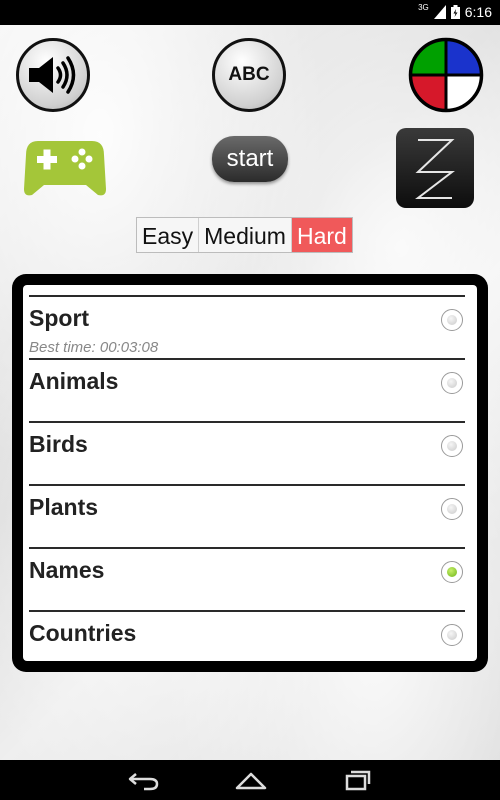  What do you see at coordinates (247, 453) in the screenshot?
I see `list-item: Birds` at bounding box center [247, 453].